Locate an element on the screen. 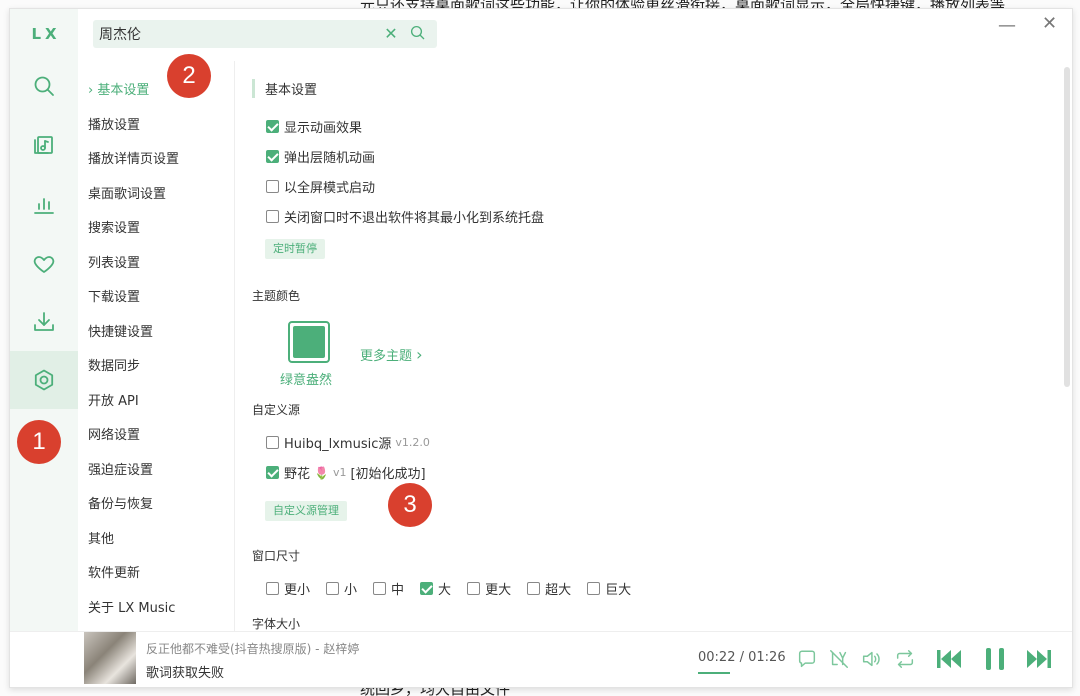 This screenshot has width=1080, height=696. source-yehua: 野花 🌷 v1 [初始化成功] is located at coordinates (346, 472).